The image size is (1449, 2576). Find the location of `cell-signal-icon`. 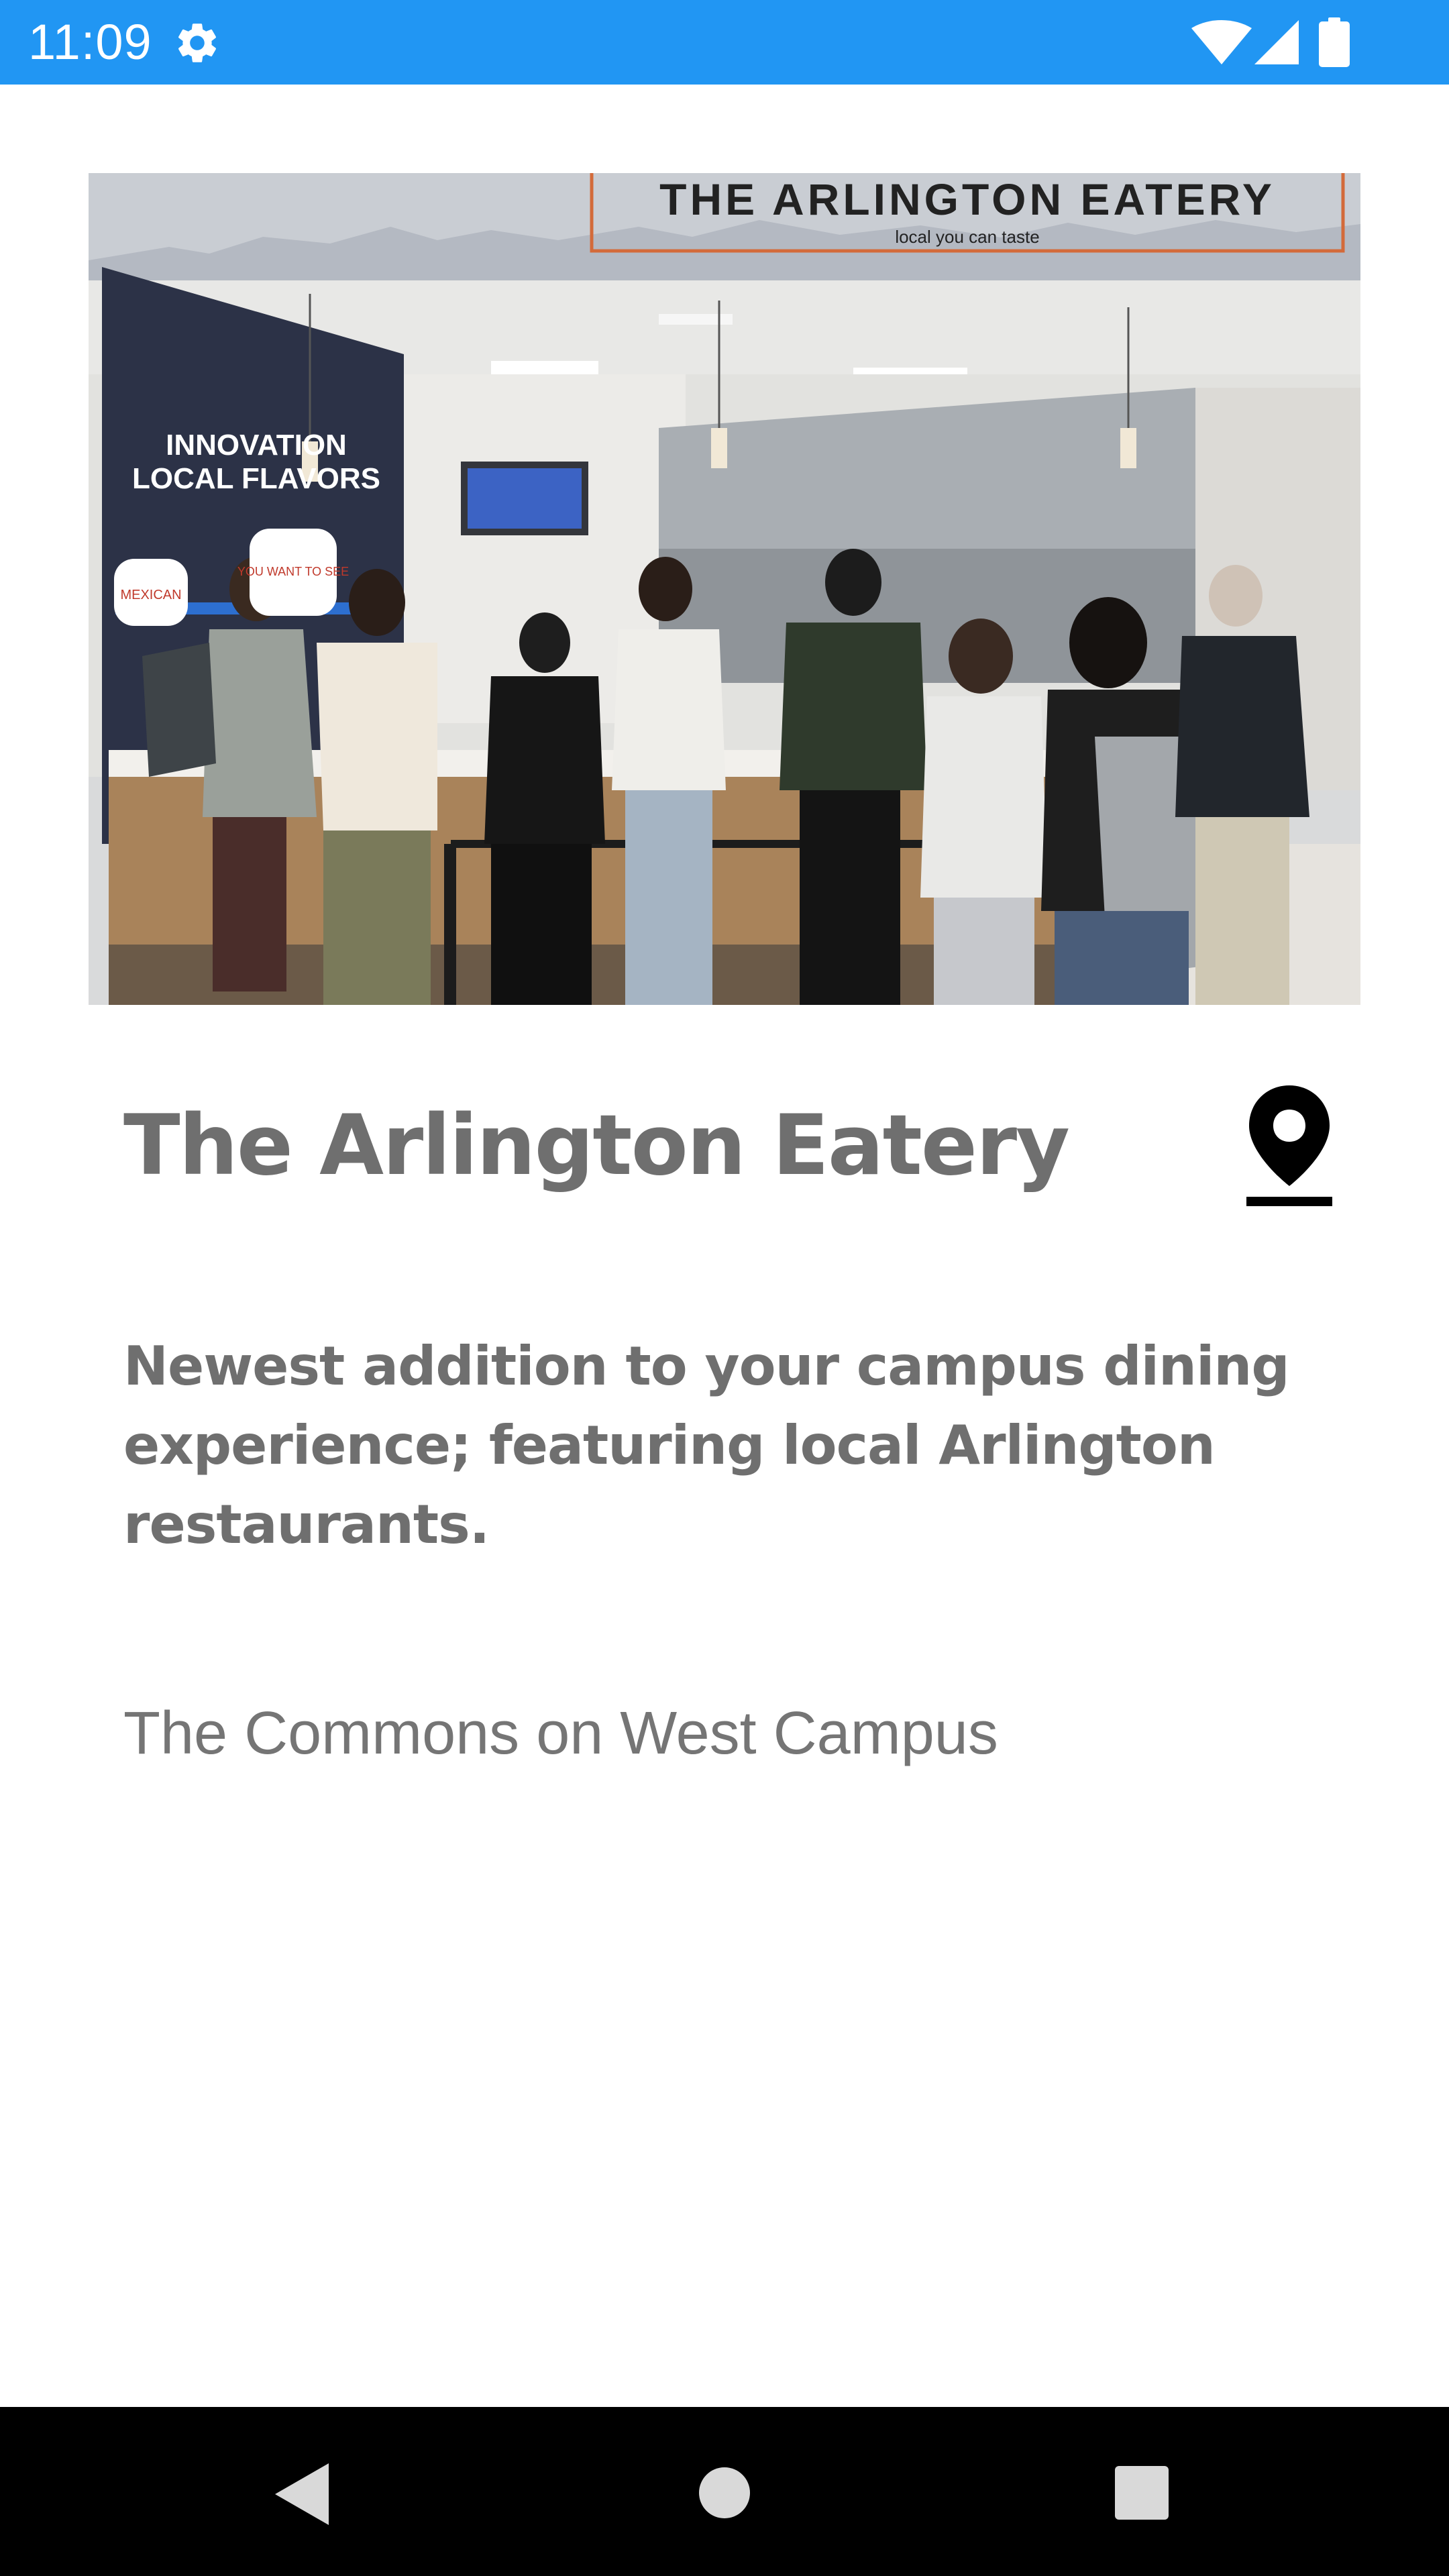

cell-signal-icon is located at coordinates (1276, 42).